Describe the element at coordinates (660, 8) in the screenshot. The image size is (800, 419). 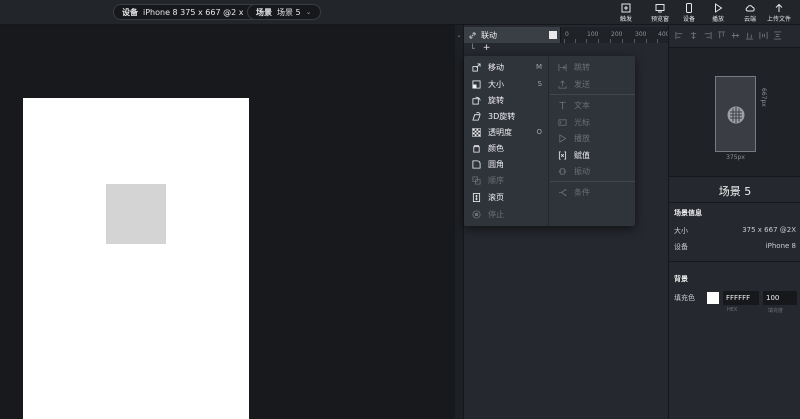
I see `preview-icon` at that location.